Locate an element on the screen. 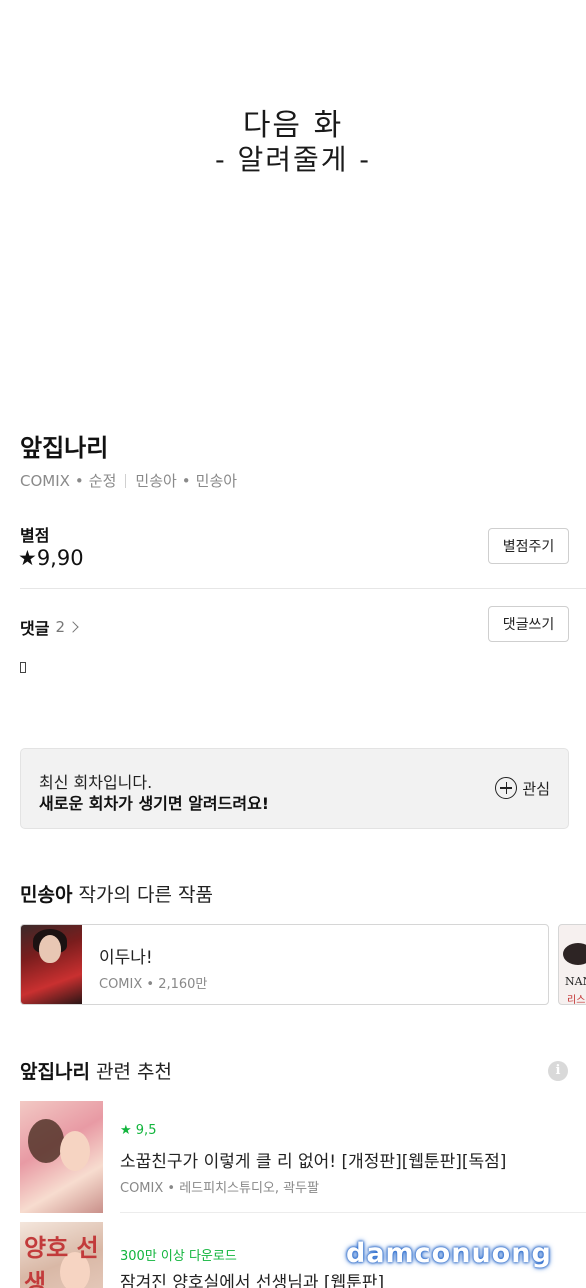 Image resolution: width=586 pixels, height=1288 pixels. recommend-meta: COMIX • 레드피치스튜디오, 곽두팔 is located at coordinates (220, 1188).